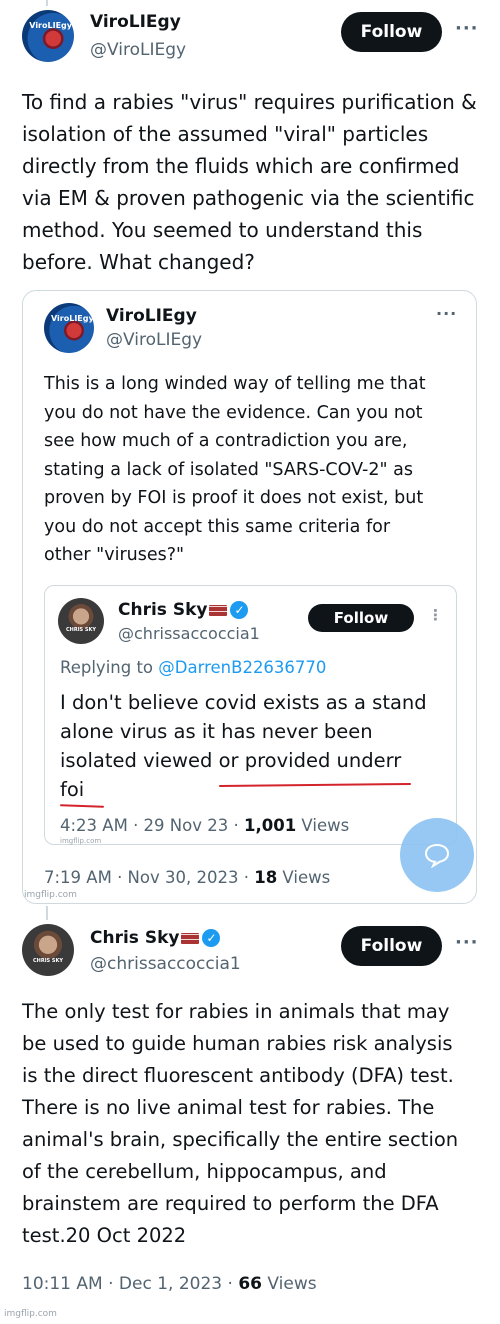  What do you see at coordinates (226, 441) in the screenshot?
I see `tweet-text-line: see how much of a contradiction you are,` at bounding box center [226, 441].